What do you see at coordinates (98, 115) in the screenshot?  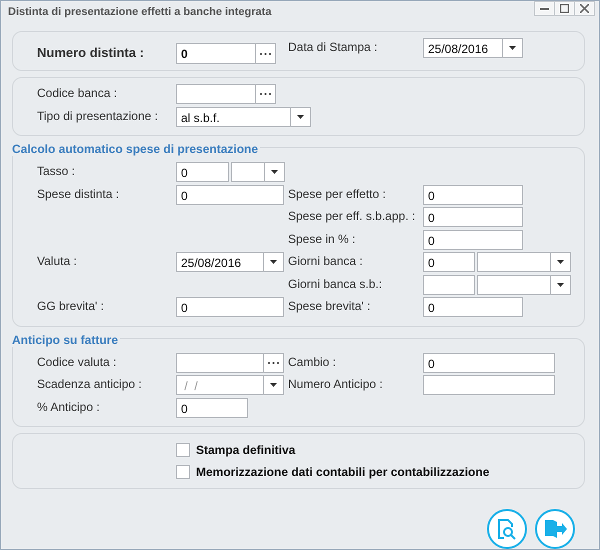 I see `field-label: Tipo di presentazione :` at bounding box center [98, 115].